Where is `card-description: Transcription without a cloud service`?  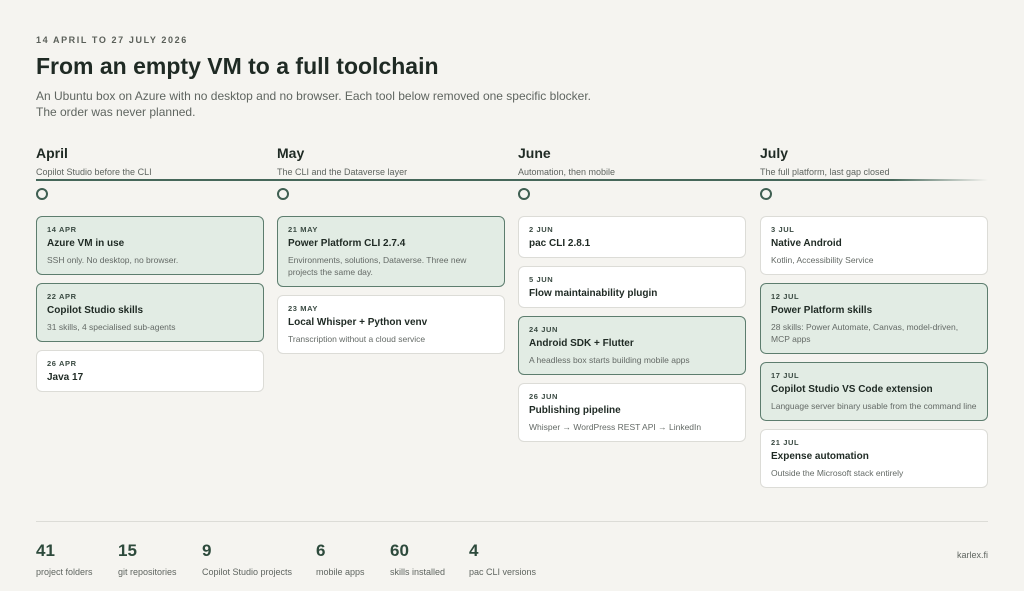
card-description: Transcription without a cloud service is located at coordinates (357, 339).